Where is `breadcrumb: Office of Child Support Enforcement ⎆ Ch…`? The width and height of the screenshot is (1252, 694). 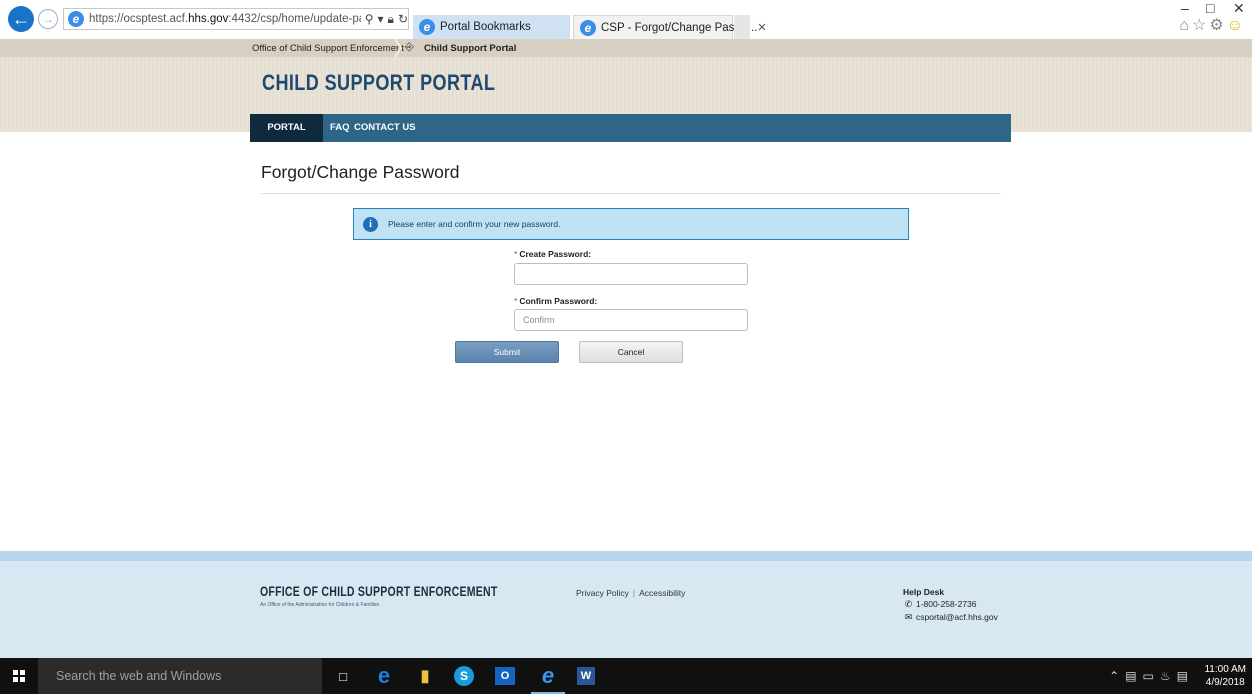 breadcrumb: Office of Child Support Enforcement ⎆ Ch… is located at coordinates (626, 48).